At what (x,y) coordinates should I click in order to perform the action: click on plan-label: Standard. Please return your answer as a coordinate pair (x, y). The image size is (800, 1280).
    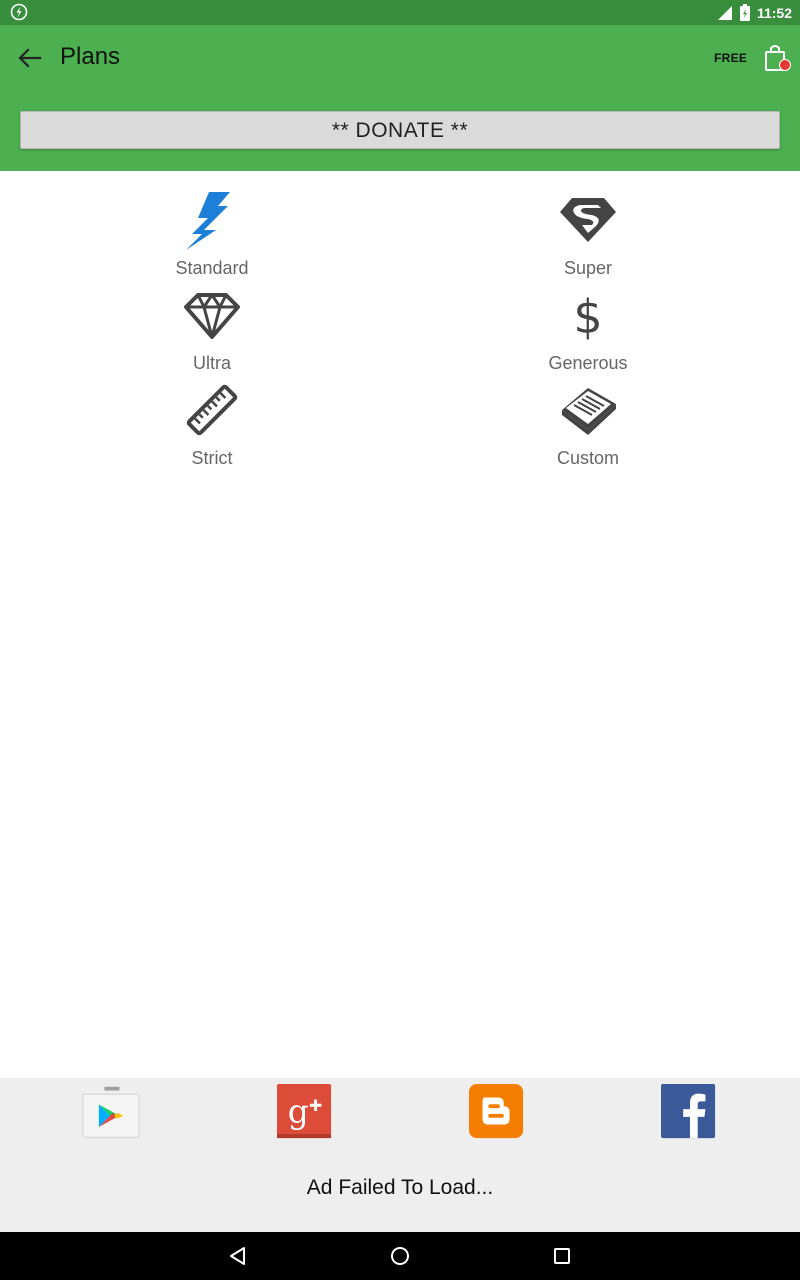
    Looking at the image, I should click on (212, 268).